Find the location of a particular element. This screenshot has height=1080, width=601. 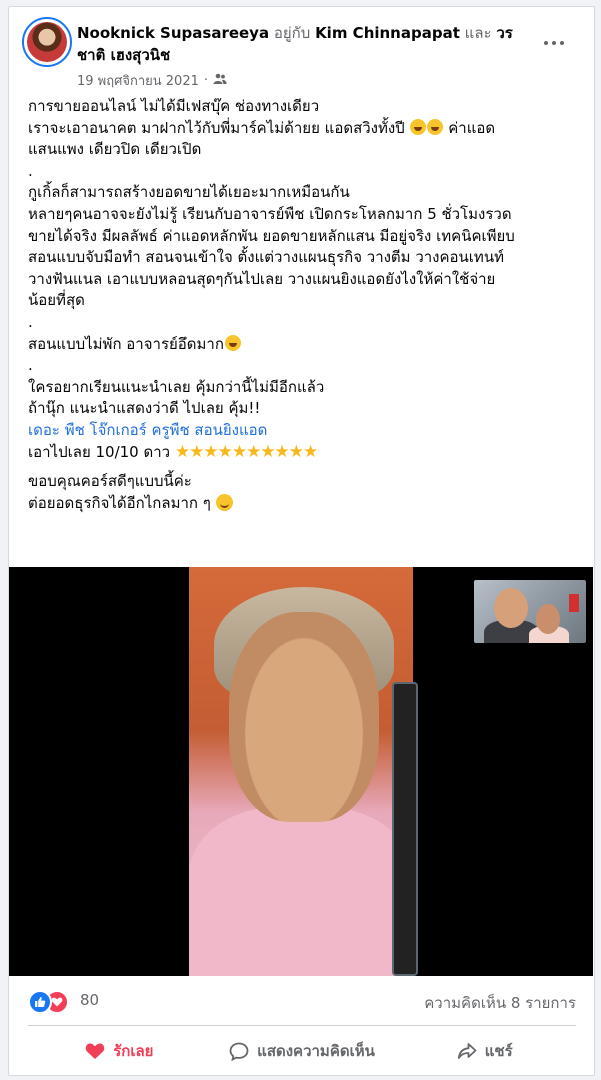

and-word: และ is located at coordinates (478, 33).